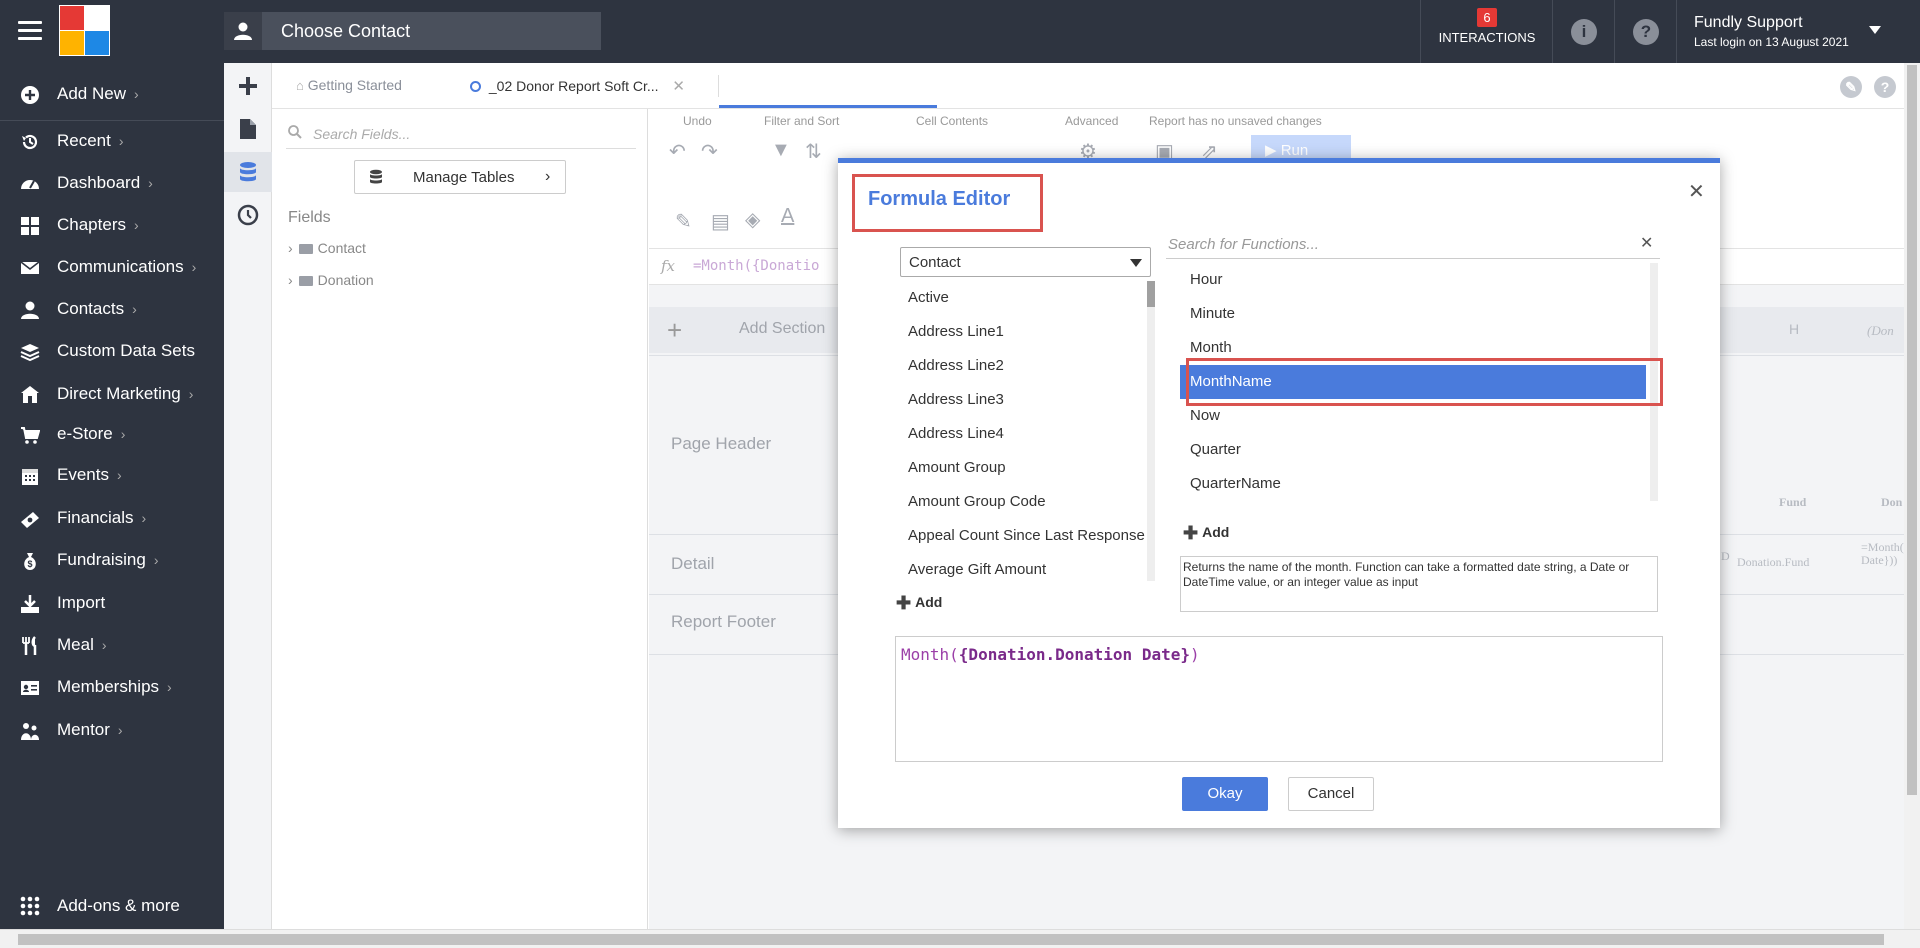 This screenshot has height=948, width=1920. Describe the element at coordinates (930, 654) in the screenshot. I see `formula-function: Month(` at that location.